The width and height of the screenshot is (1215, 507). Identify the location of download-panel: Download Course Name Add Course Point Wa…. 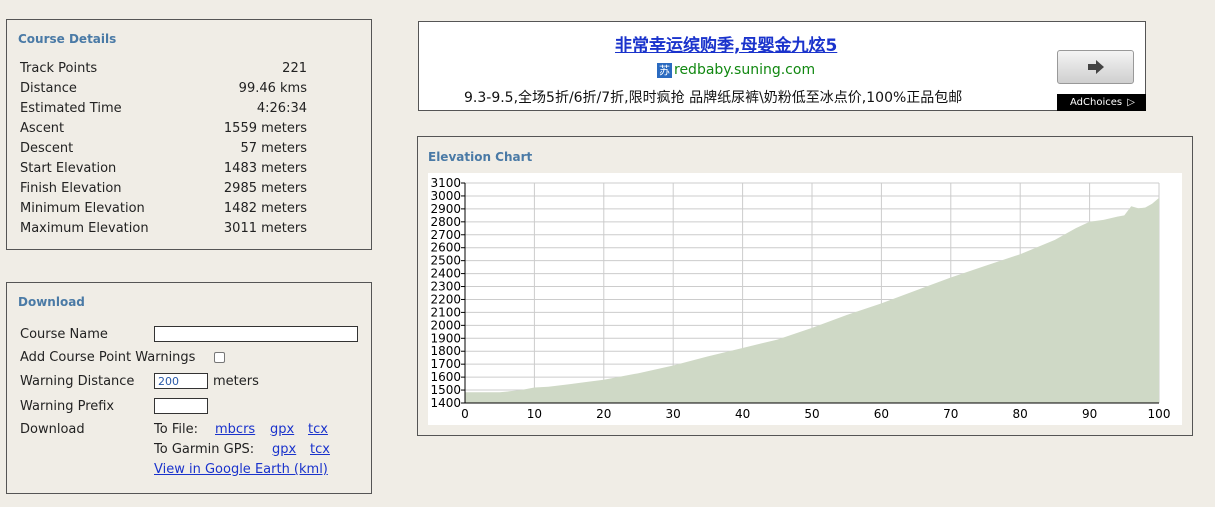
(189, 388).